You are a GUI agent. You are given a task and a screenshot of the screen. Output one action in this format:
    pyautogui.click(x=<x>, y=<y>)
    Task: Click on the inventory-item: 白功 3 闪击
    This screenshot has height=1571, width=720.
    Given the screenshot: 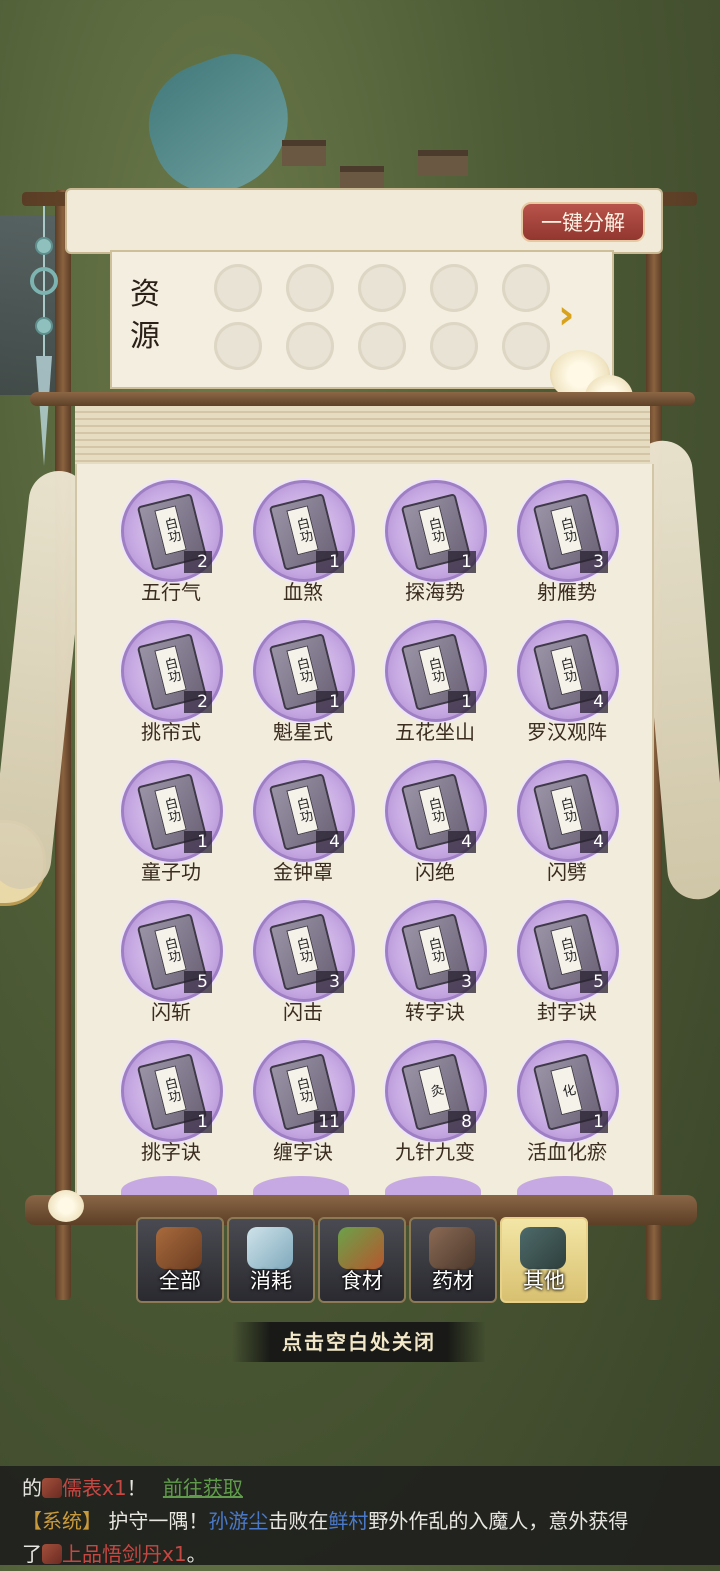 What is the action you would take?
    pyautogui.click(x=303, y=958)
    